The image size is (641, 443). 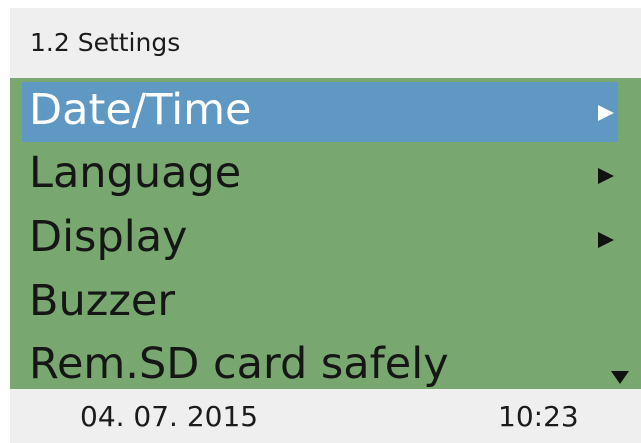 I want to click on triangle-down-icon, so click(x=620, y=377).